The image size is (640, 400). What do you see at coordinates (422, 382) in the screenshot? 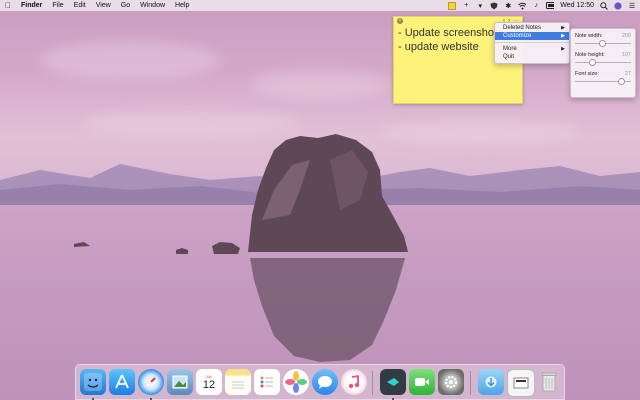
I see `facetime-icon` at bounding box center [422, 382].